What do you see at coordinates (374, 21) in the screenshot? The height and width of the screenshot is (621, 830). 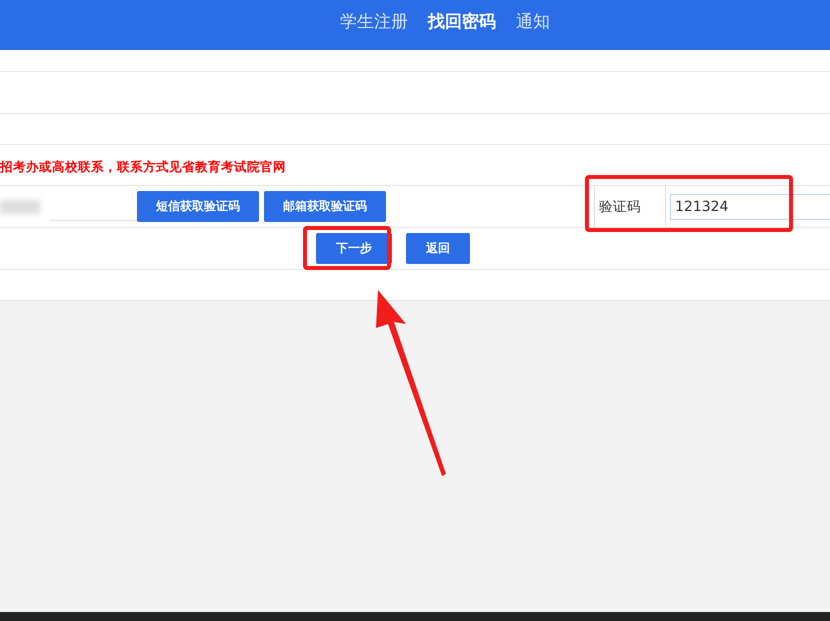 I see `nav-tab: 学生注册` at bounding box center [374, 21].